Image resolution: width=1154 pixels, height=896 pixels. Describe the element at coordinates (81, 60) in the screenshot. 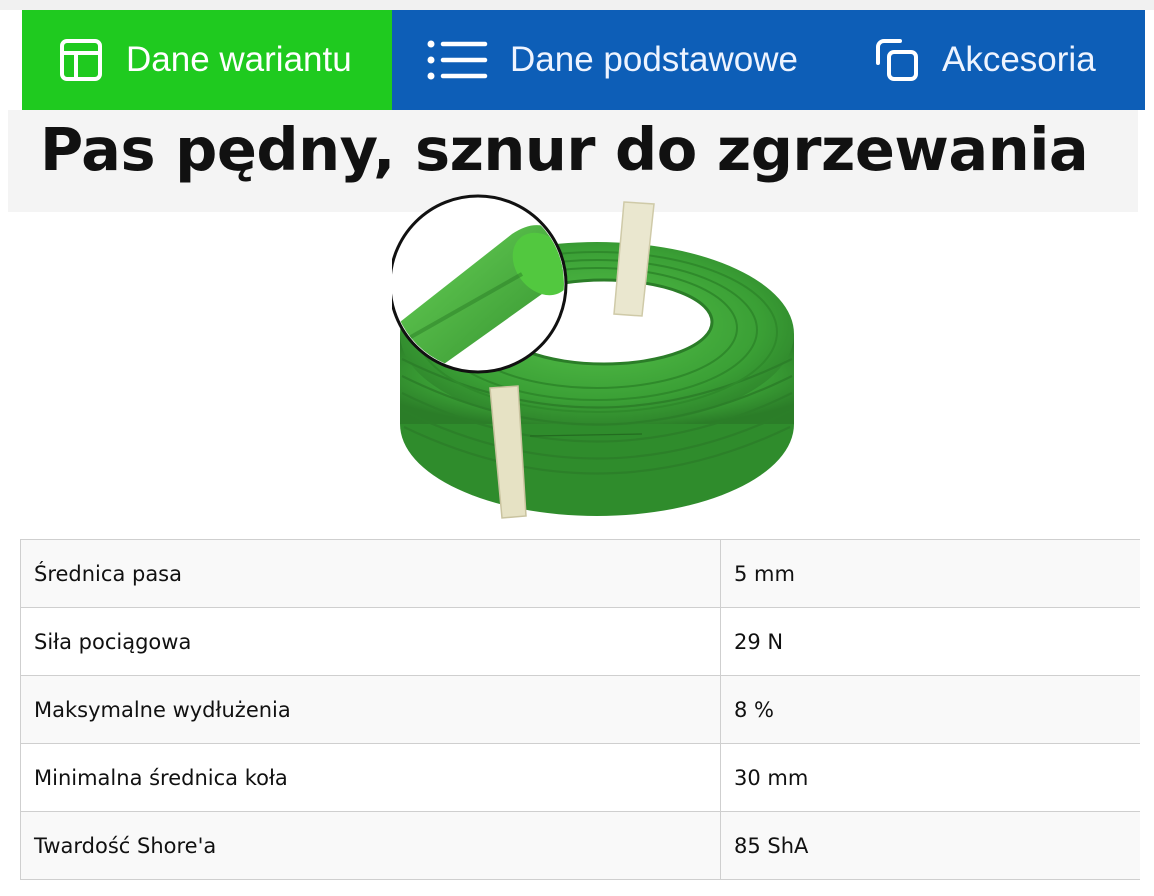

I see `layout-icon` at that location.